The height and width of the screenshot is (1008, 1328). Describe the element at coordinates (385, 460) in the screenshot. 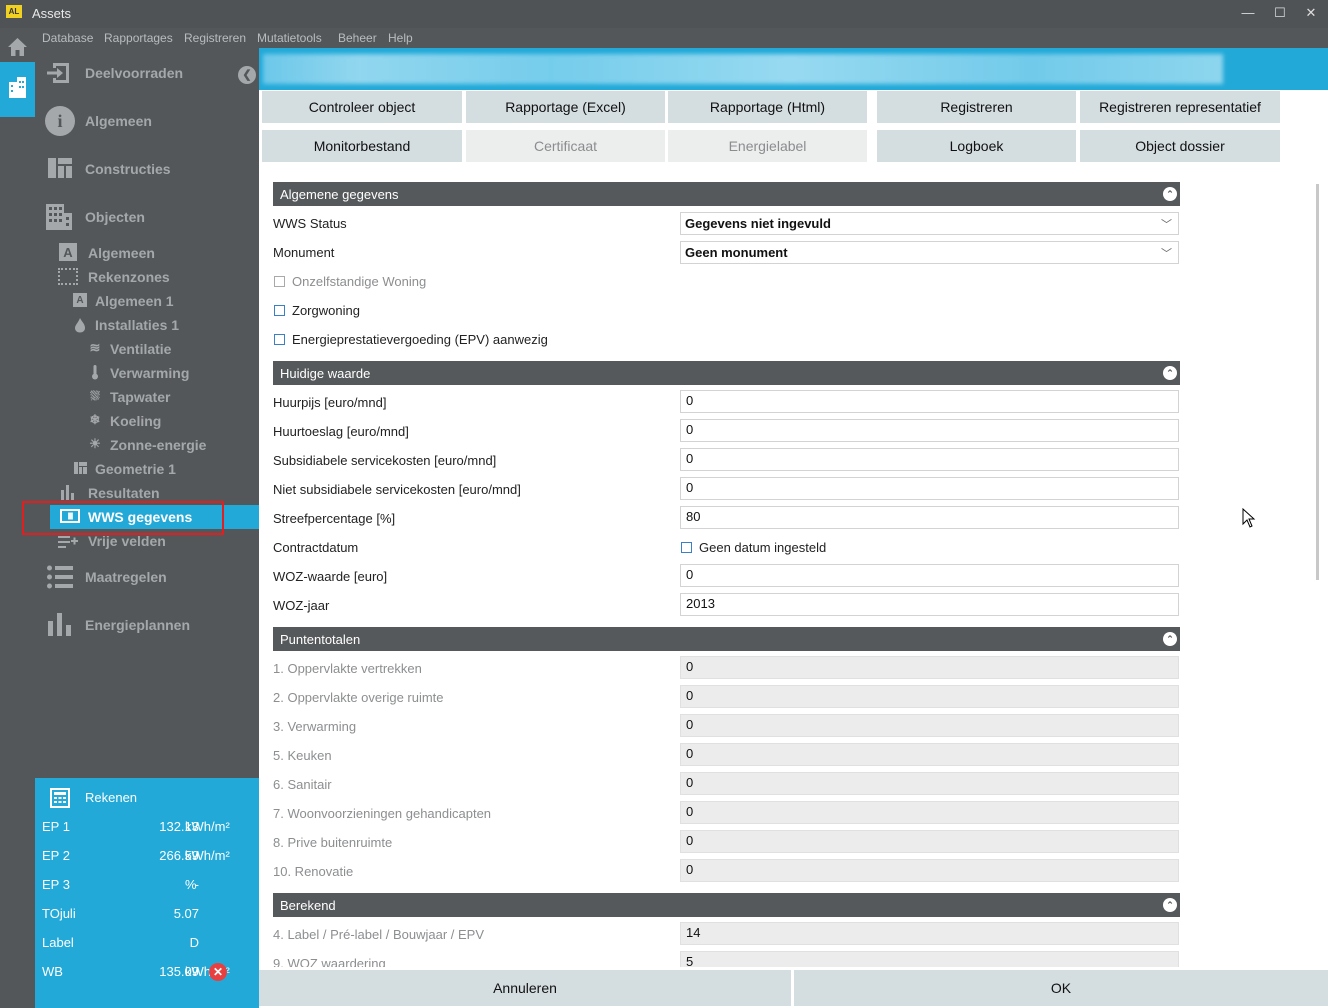

I see `field-label: Subsidiabele servicekosten [euro/mnd]` at that location.